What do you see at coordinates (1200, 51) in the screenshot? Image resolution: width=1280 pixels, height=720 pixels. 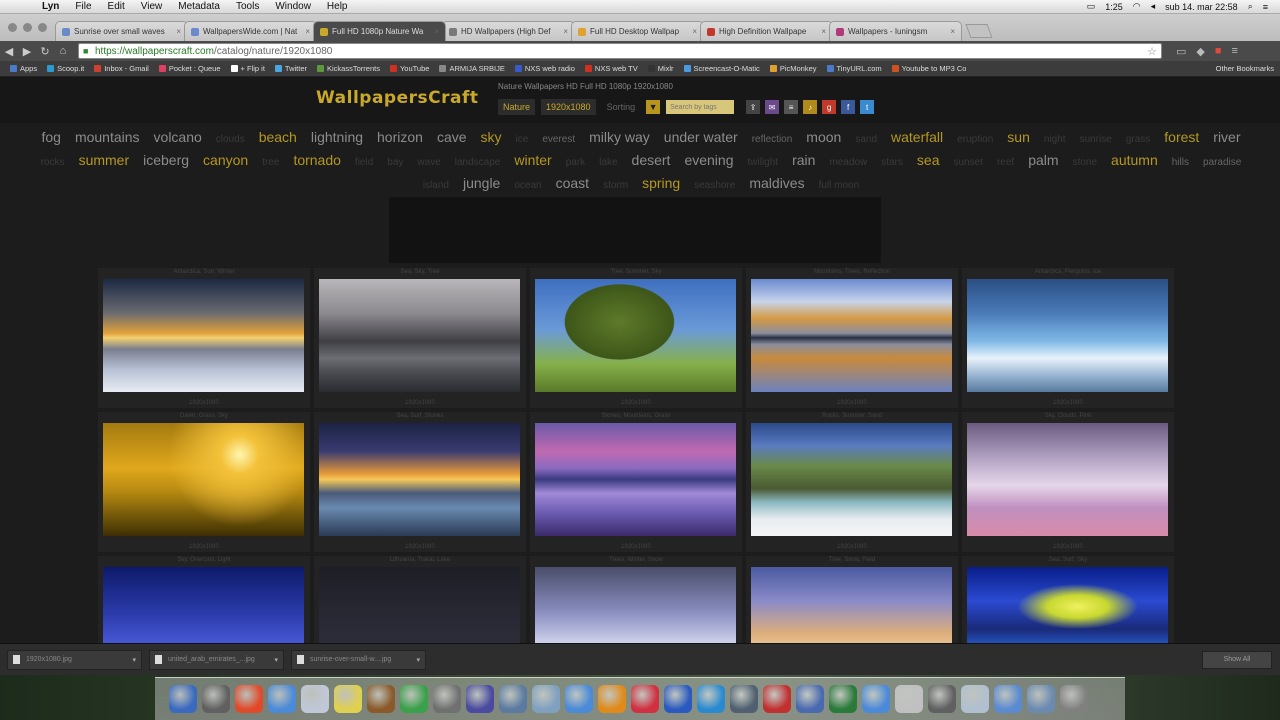 I see `extension-icon: ◆` at bounding box center [1200, 51].